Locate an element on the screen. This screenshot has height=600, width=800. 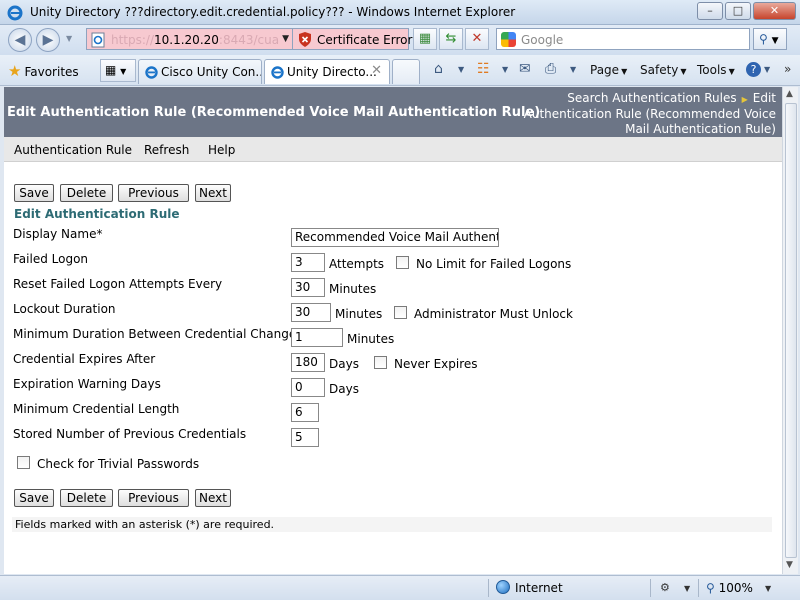
zoom-level: ⚲ 100% is located at coordinates (729, 588).